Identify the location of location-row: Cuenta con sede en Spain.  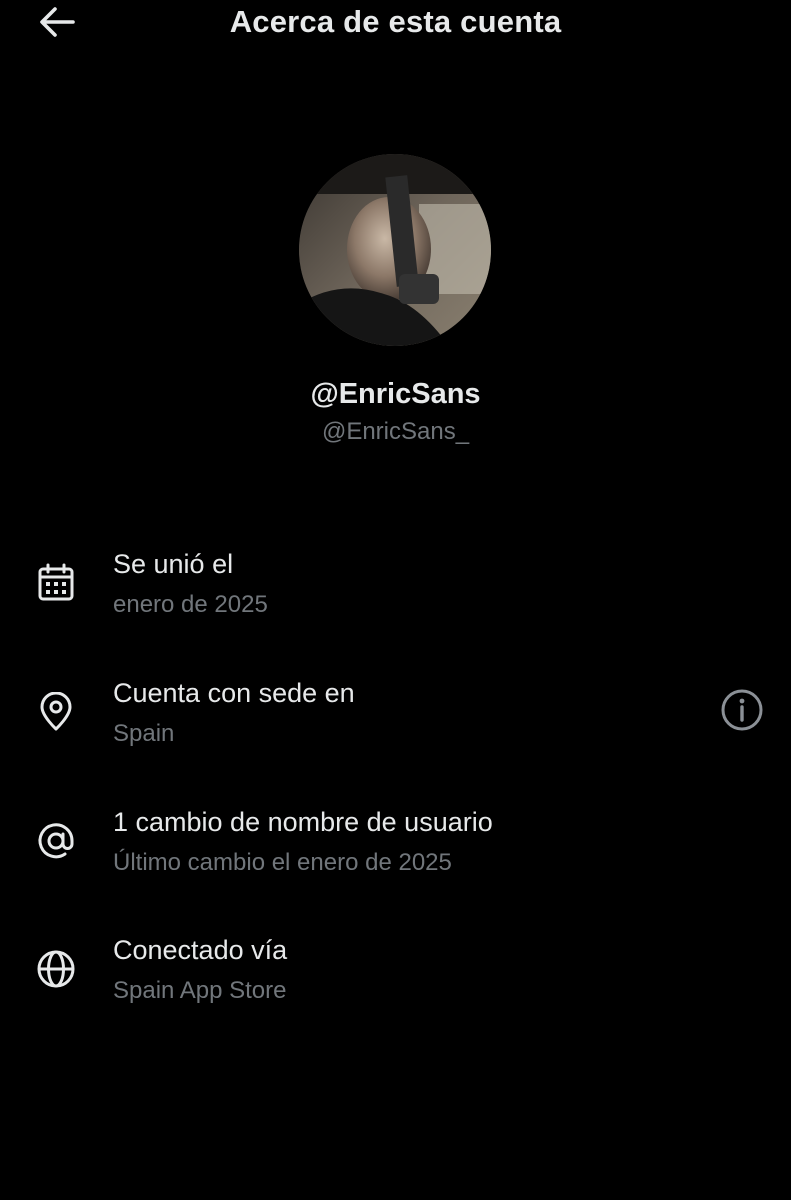
(395, 724).